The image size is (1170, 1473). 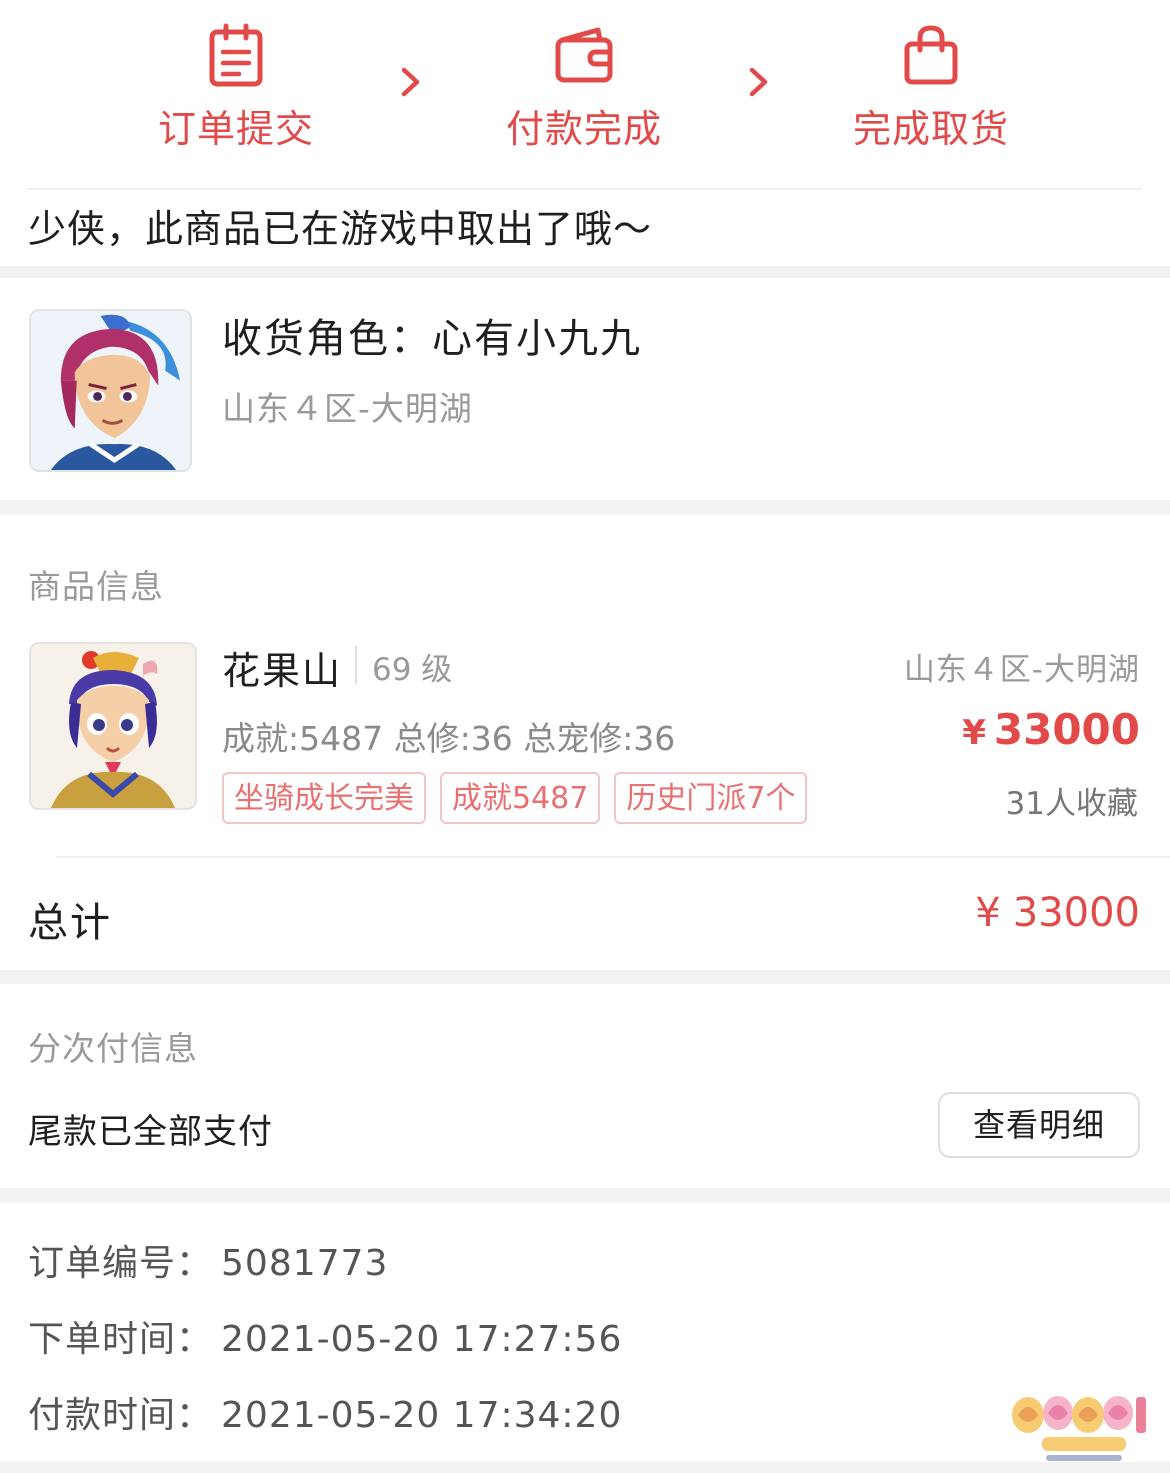 I want to click on product-tag: 历史门派7个, so click(x=711, y=798).